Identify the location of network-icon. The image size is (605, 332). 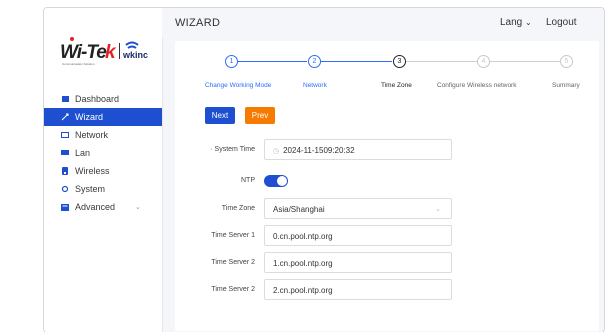
(65, 135).